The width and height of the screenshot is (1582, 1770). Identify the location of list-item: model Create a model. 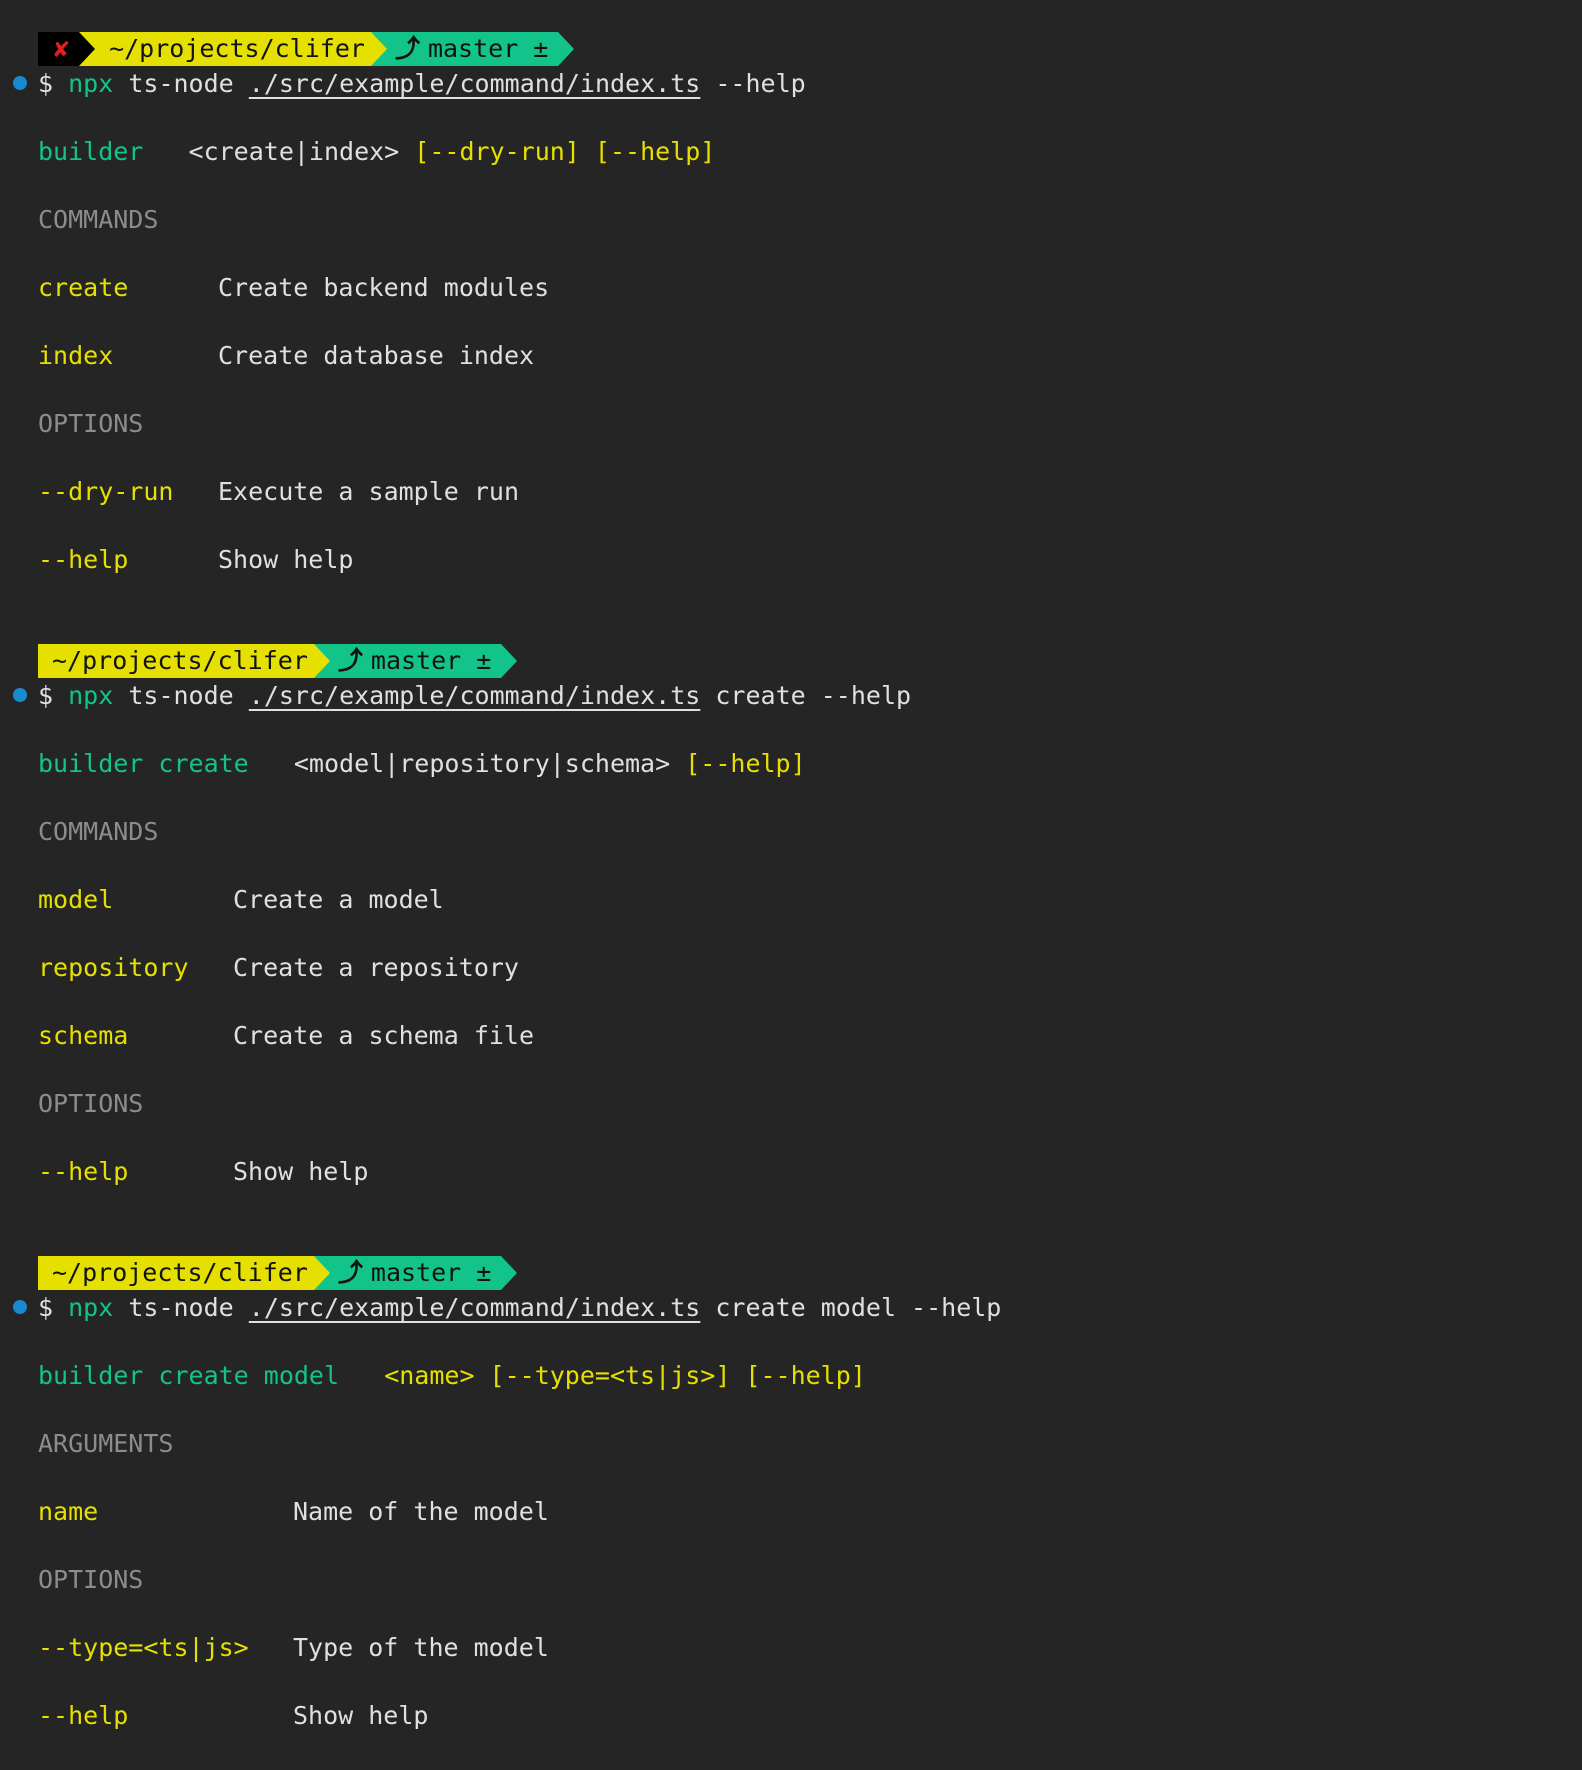
(241, 900).